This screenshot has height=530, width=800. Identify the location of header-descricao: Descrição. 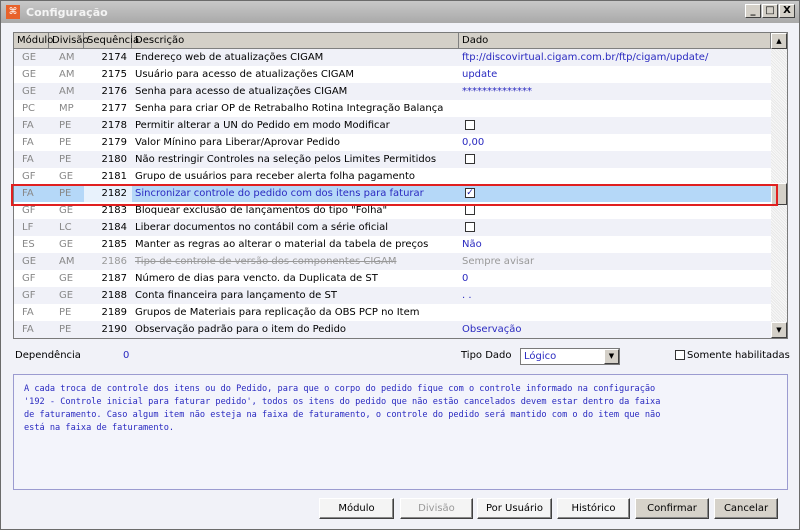
(295, 41).